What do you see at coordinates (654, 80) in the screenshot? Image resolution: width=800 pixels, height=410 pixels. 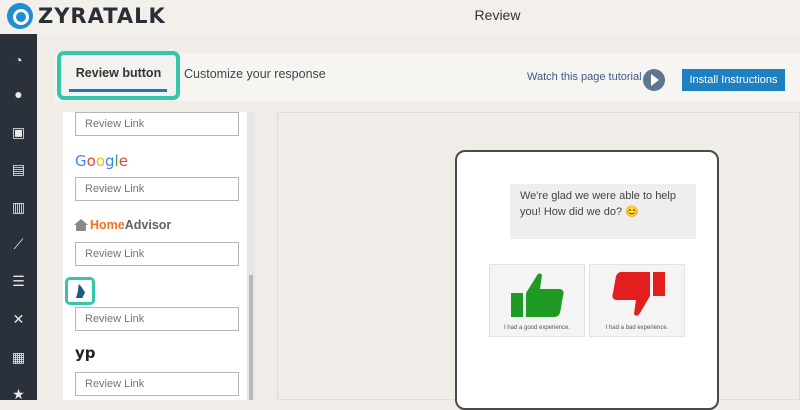 I see `play-tutorial-icon` at bounding box center [654, 80].